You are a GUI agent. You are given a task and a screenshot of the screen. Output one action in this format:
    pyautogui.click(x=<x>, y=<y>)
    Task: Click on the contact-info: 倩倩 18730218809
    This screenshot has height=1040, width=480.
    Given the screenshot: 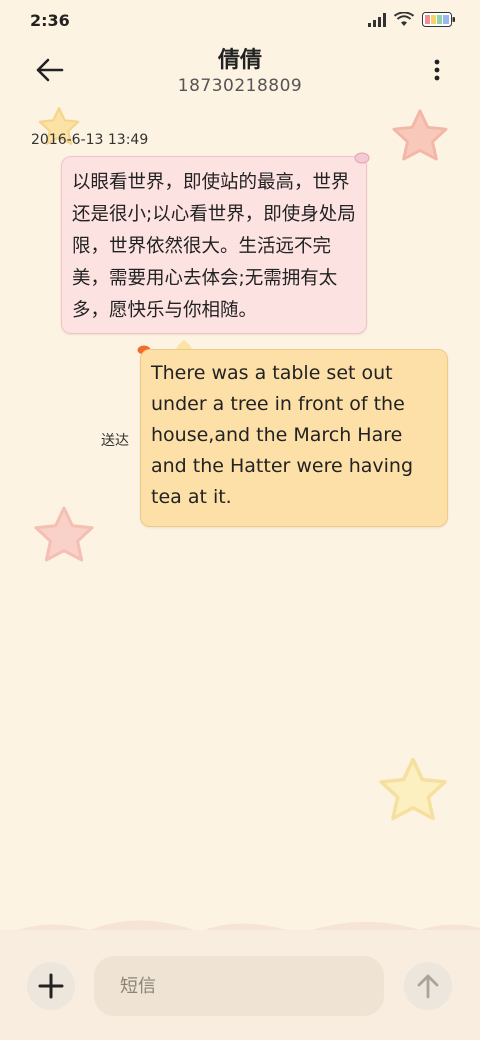 What is the action you would take?
    pyautogui.click(x=240, y=68)
    